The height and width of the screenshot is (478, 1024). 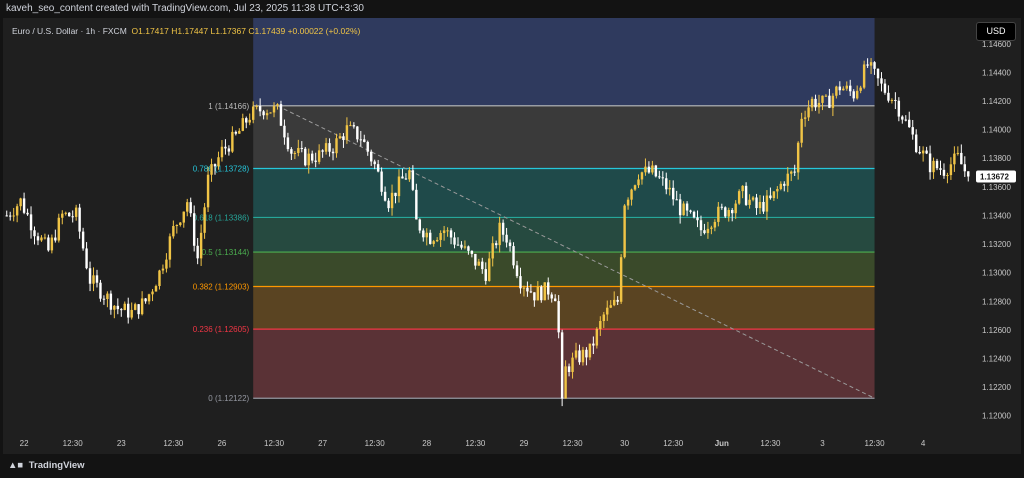 What do you see at coordinates (221, 443) in the screenshot?
I see `time-tick-label: 26` at bounding box center [221, 443].